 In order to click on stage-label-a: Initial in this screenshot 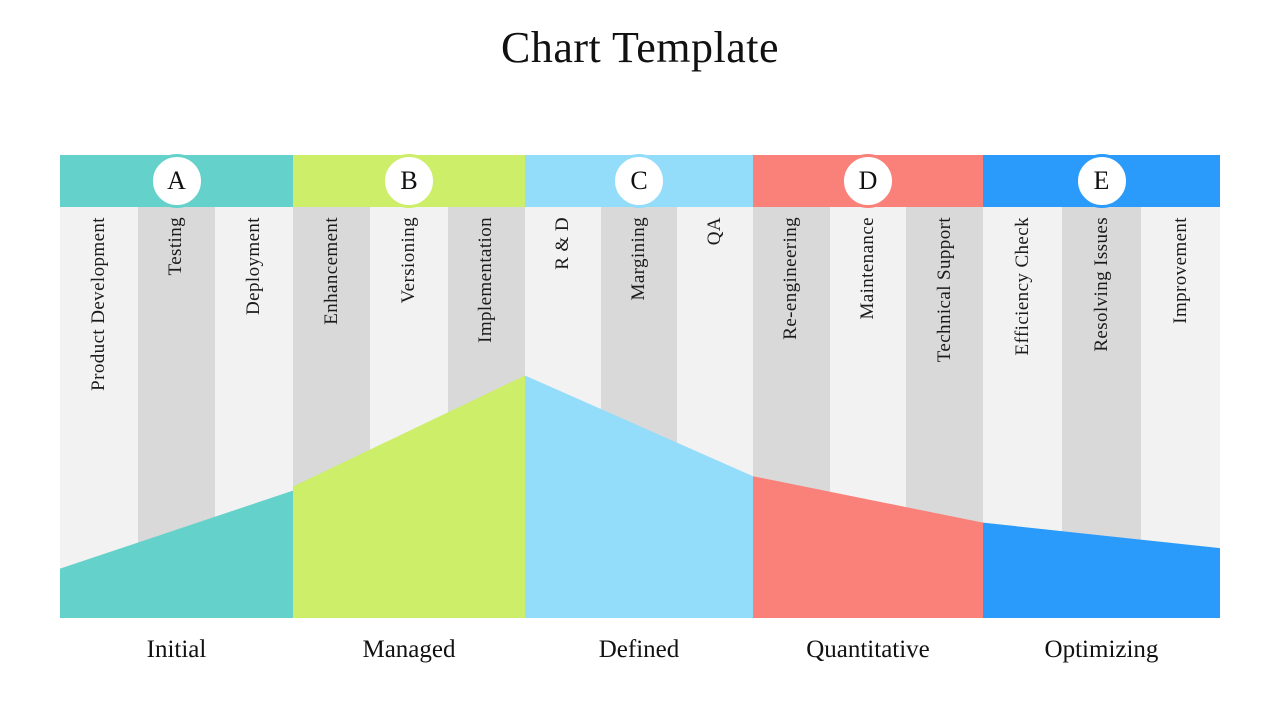, I will do `click(176, 649)`.